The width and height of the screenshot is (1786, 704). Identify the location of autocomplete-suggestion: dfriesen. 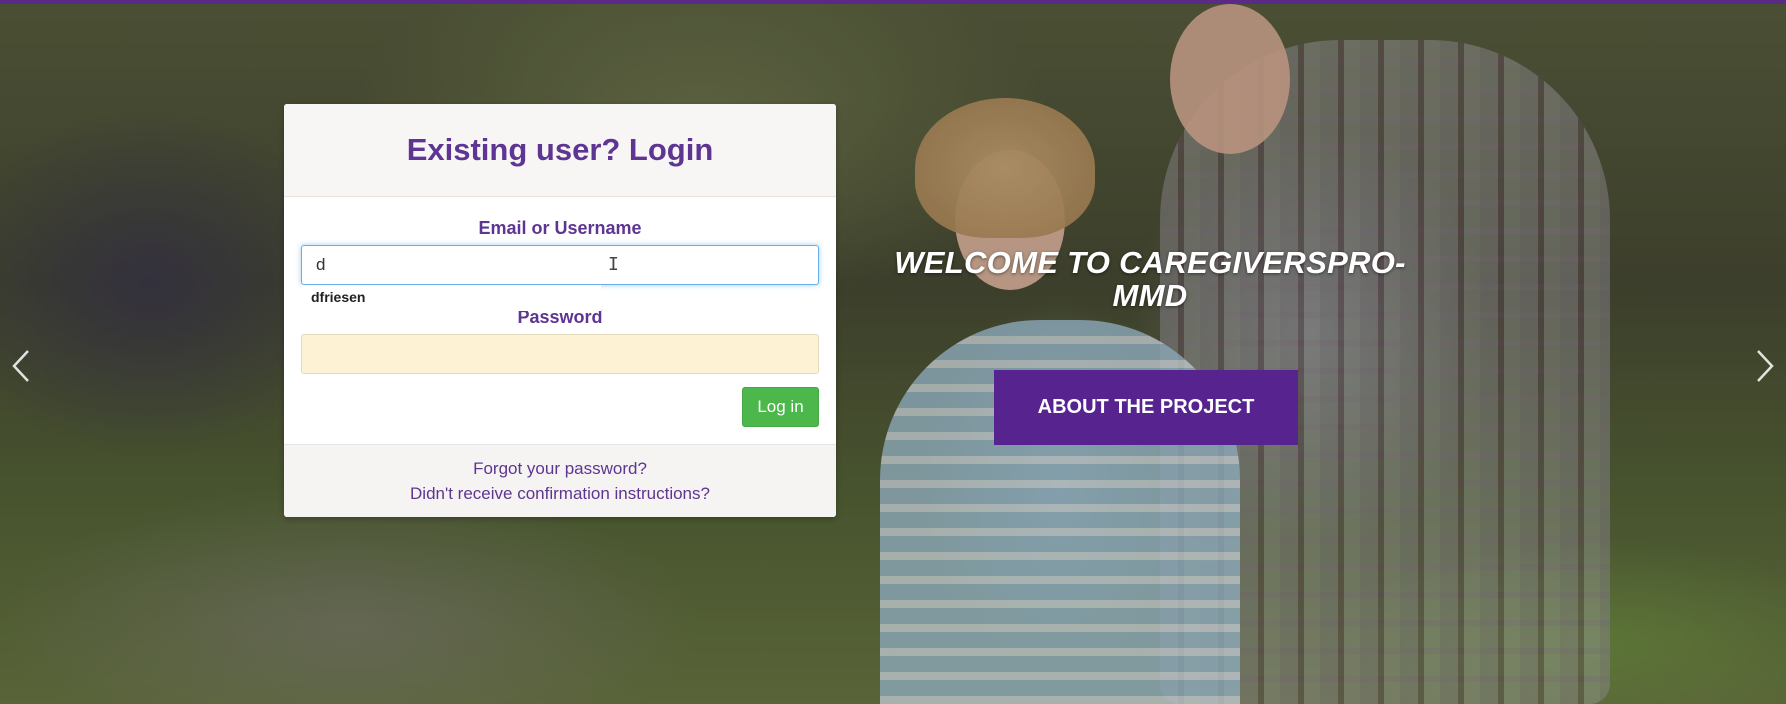
(338, 297).